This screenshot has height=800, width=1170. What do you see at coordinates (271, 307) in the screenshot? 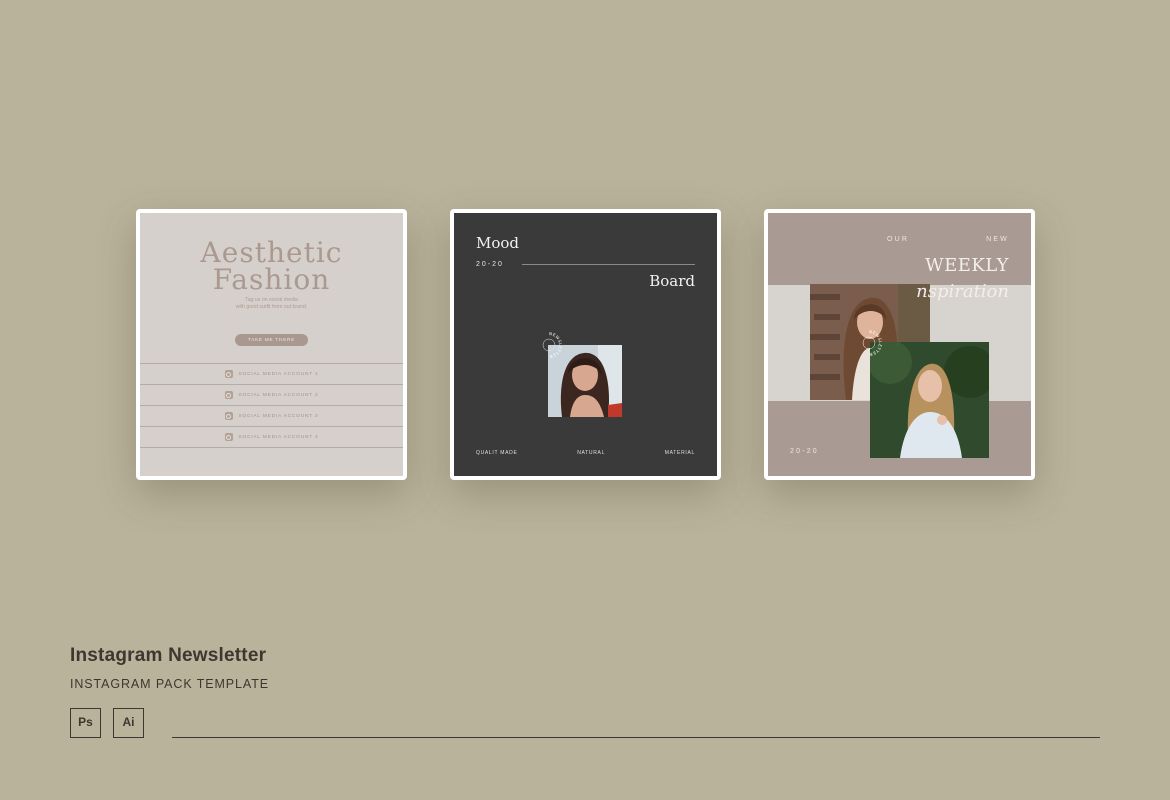
I see `subtitle-line-2: with good outfit from out brand.` at bounding box center [271, 307].